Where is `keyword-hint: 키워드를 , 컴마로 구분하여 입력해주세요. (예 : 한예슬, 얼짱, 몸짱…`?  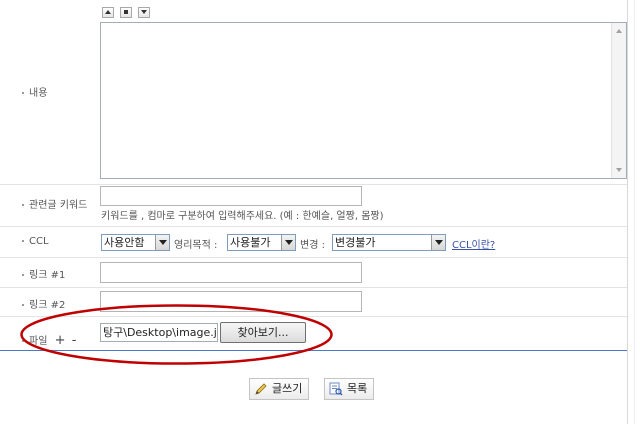
keyword-hint: 키워드를 , 컴마로 구분하여 입력해주세요. (예 : 한예슬, 얼짱, 몸짱… is located at coordinates (242, 216).